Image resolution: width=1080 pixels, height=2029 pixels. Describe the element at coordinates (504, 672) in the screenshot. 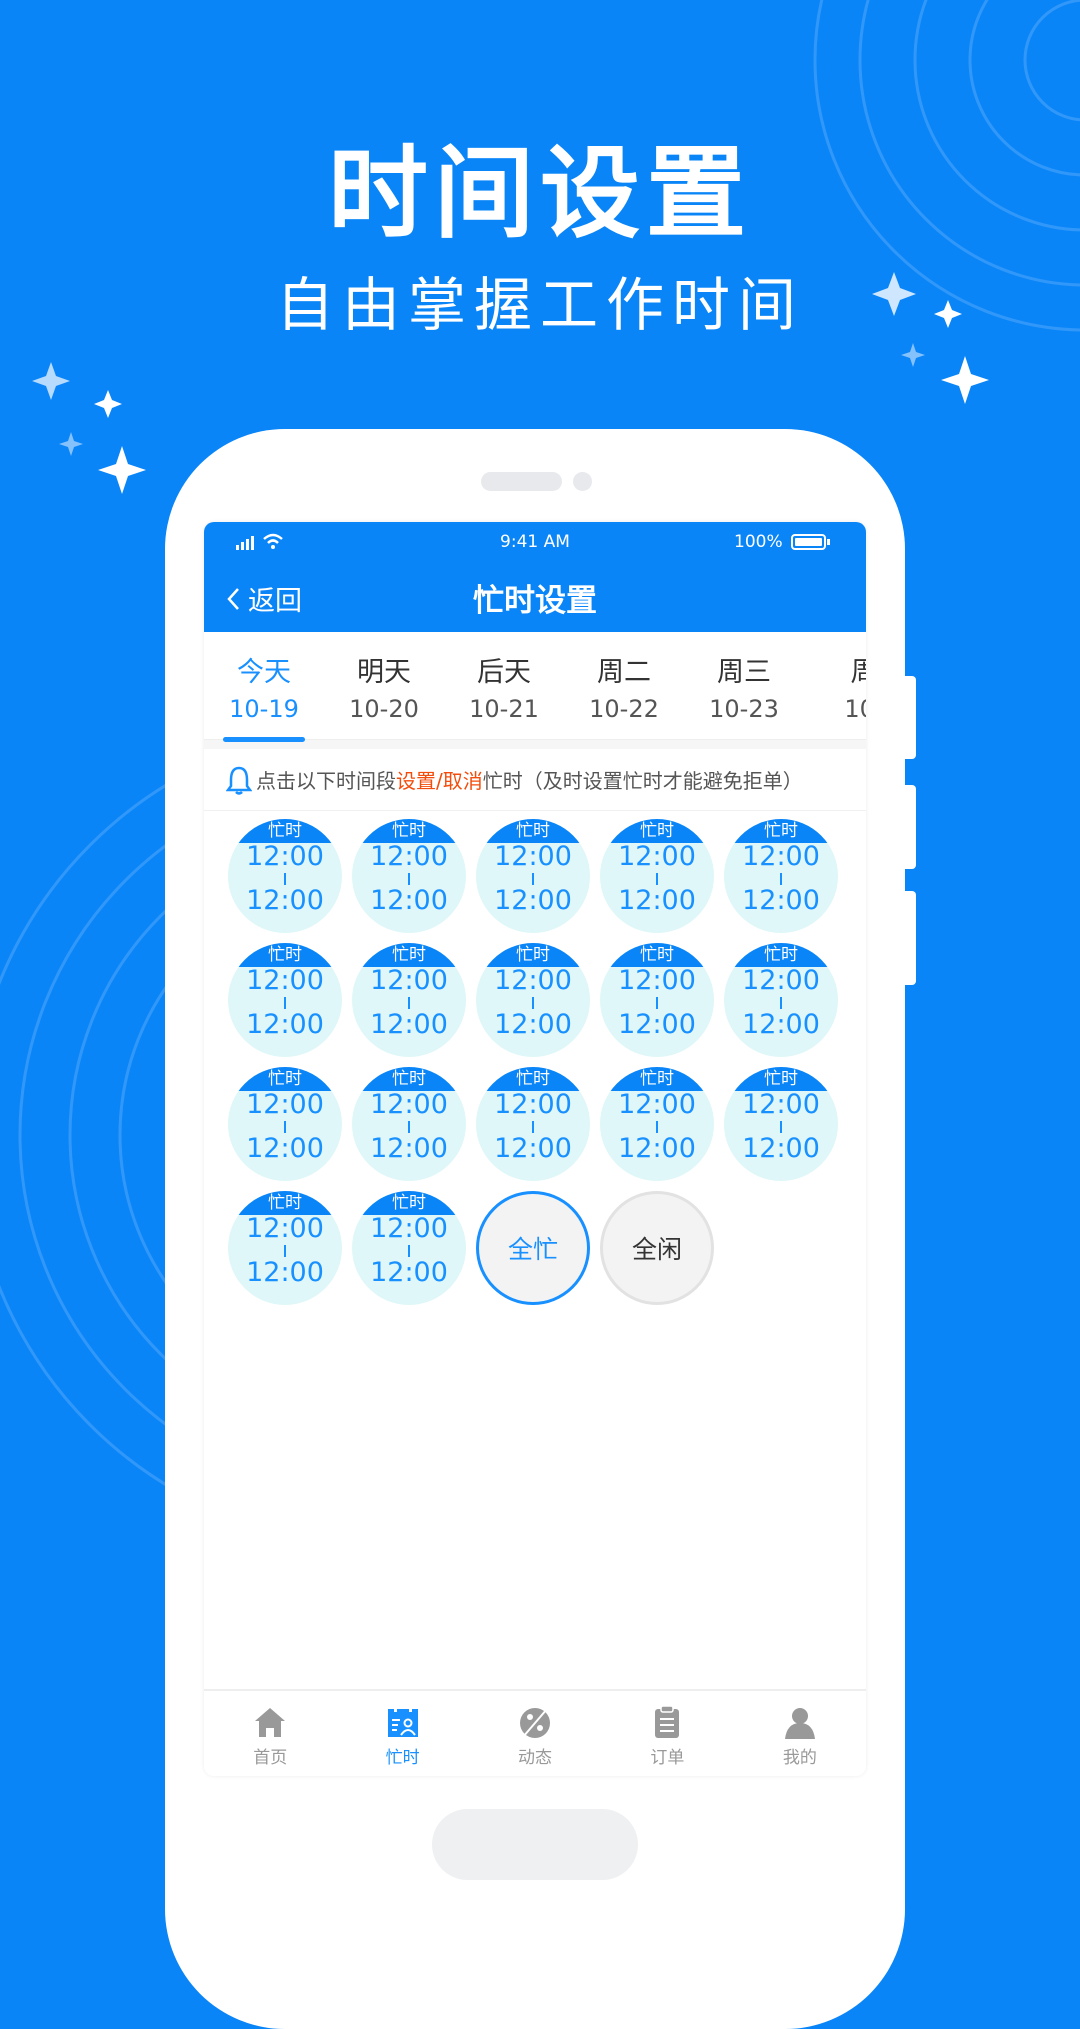

I see `tab-day: 后天` at that location.